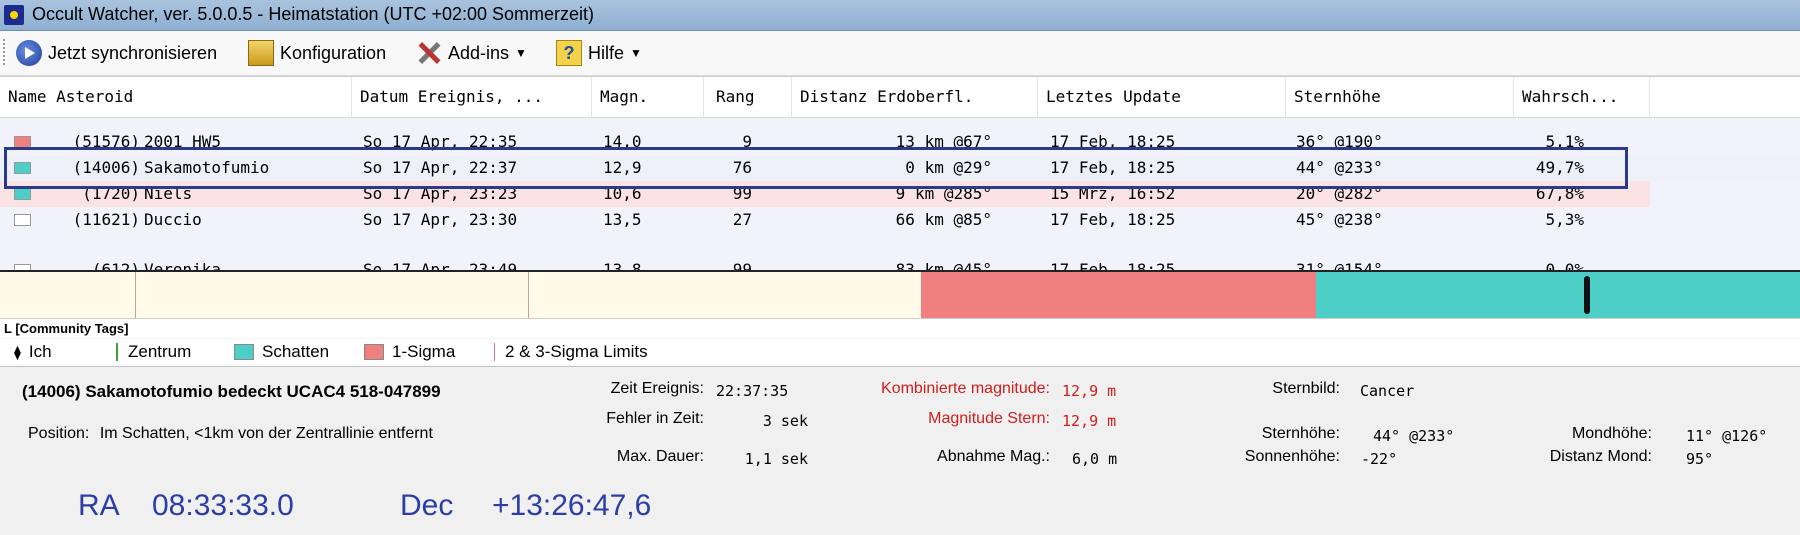 This screenshot has height=535, width=1800. Describe the element at coordinates (528, 295) in the screenshot. I see `sigma-limit-line` at that location.